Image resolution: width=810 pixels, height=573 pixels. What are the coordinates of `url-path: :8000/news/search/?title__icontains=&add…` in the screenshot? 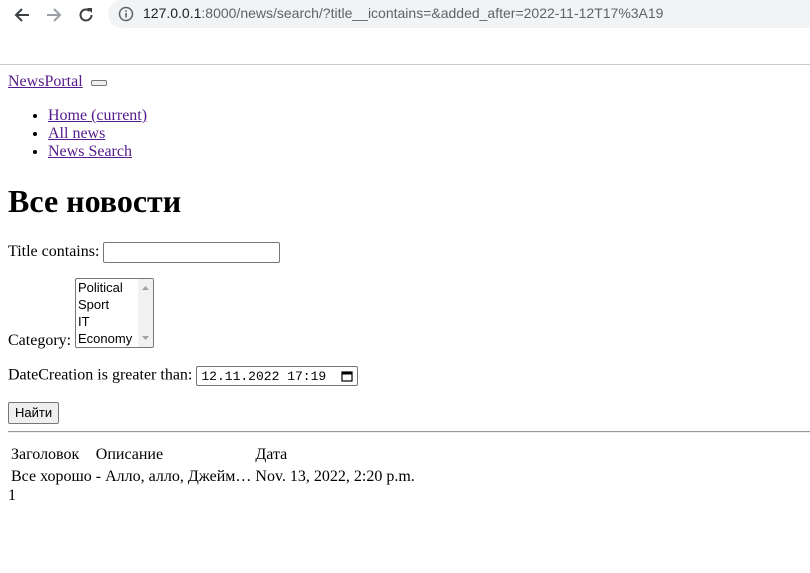 It's located at (432, 13).